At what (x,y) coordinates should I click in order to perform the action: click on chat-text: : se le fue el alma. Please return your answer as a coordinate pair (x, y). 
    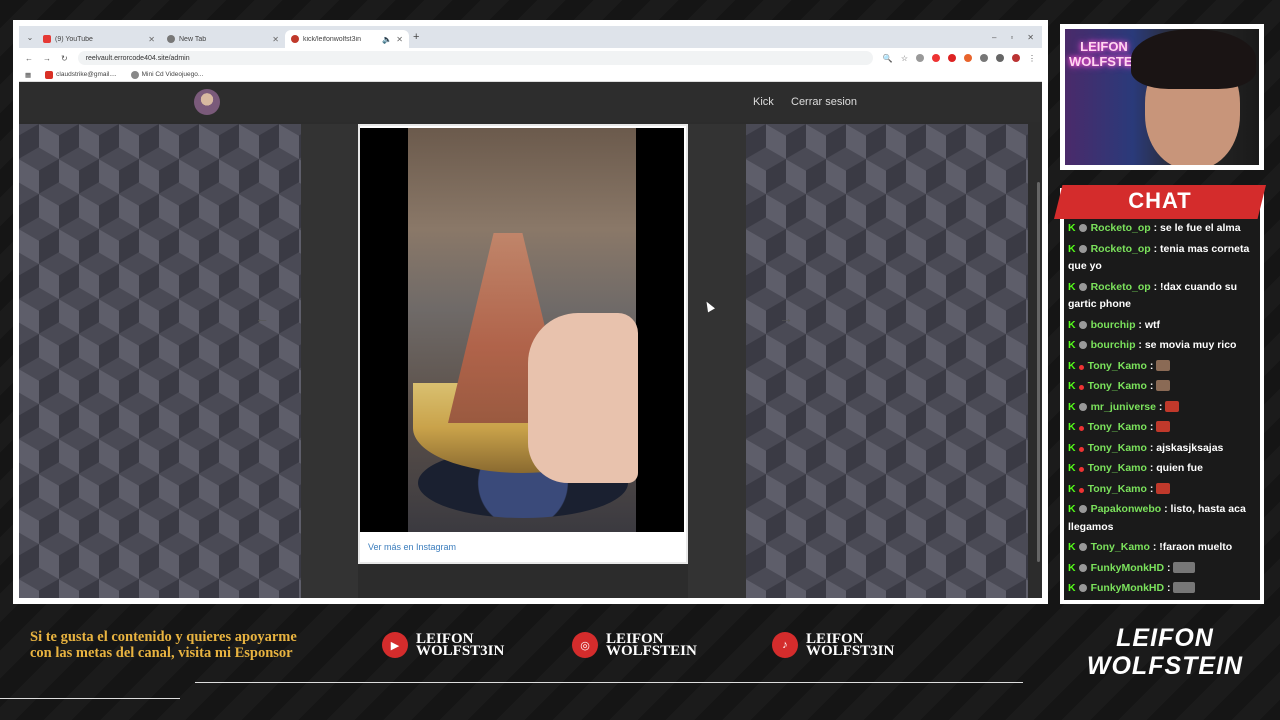
    Looking at the image, I should click on (1195, 228).